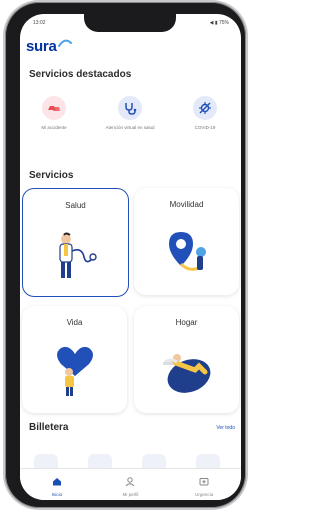 The image size is (320, 512). I want to click on service-card-vida: Vida, so click(74, 359).